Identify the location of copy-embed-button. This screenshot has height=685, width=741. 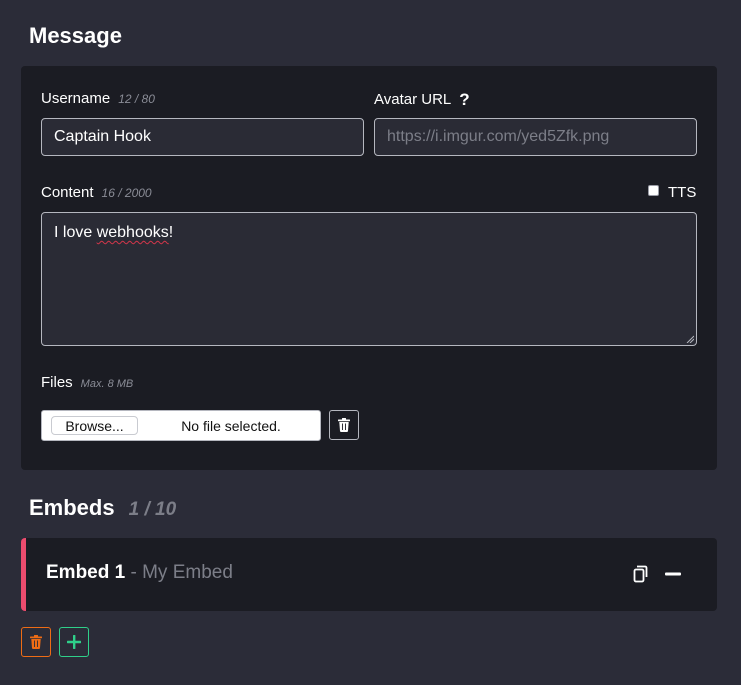
(641, 574).